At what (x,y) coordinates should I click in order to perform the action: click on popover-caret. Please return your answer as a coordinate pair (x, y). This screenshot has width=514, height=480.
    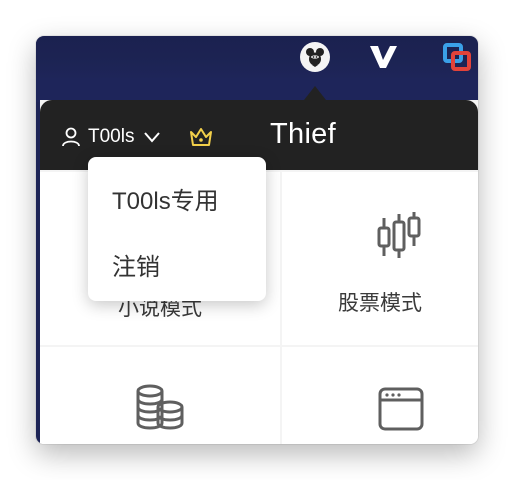
    Looking at the image, I should click on (315, 93).